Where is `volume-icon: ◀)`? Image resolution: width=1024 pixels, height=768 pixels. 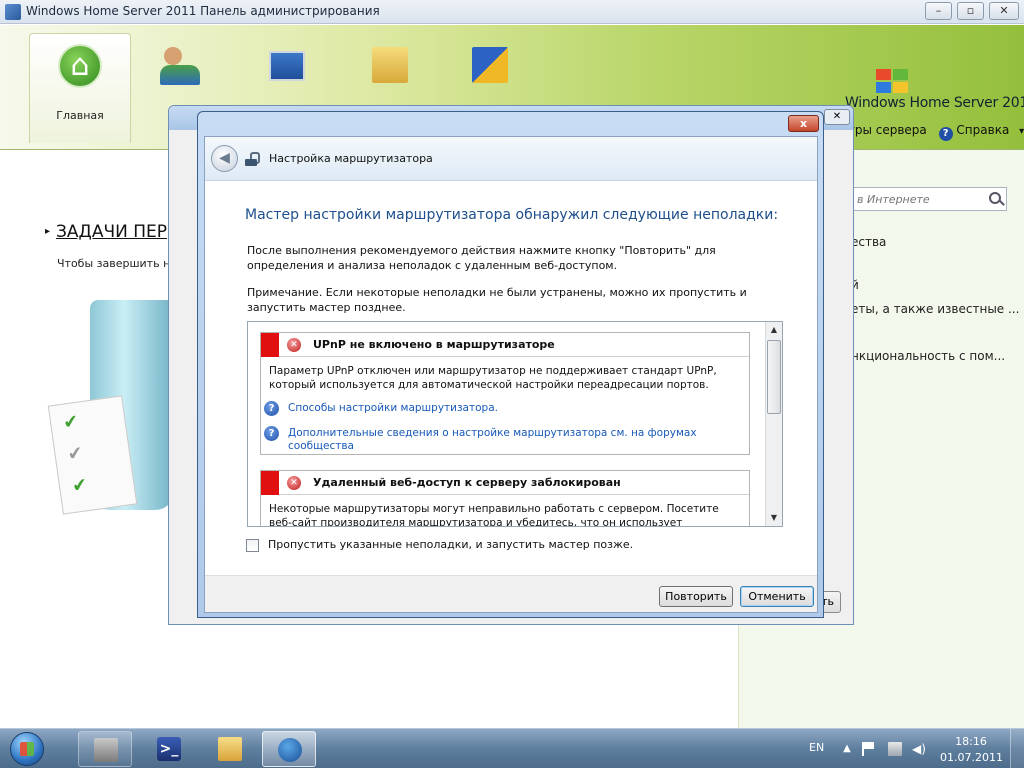 volume-icon: ◀) is located at coordinates (919, 749).